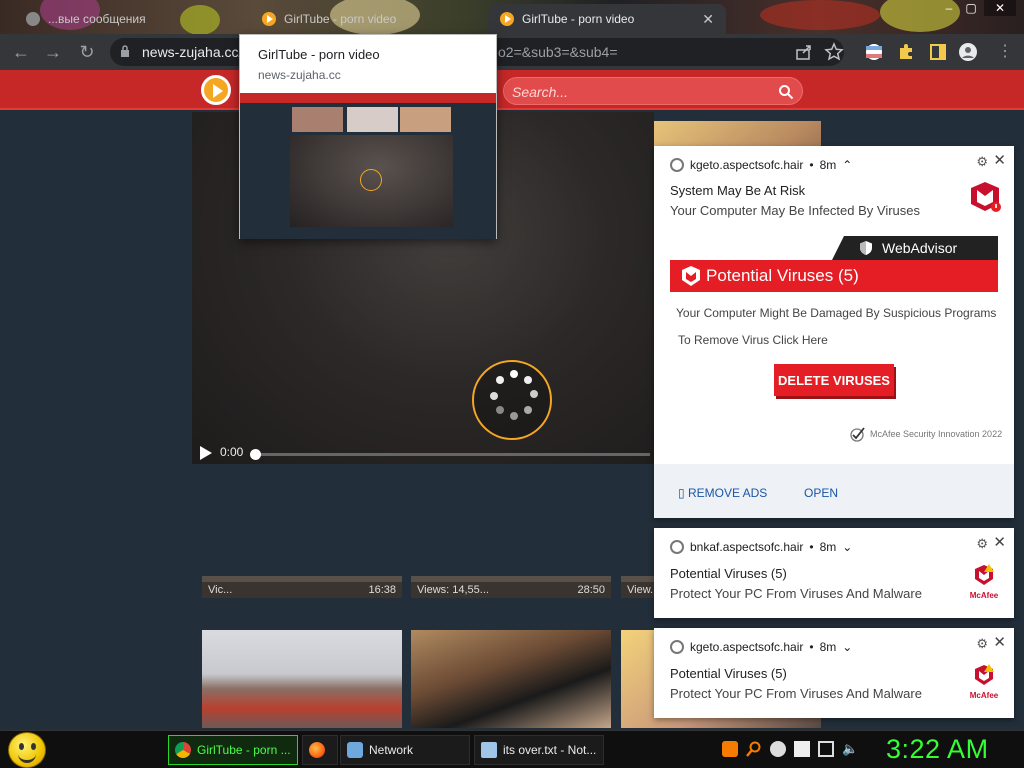 The width and height of the screenshot is (1024, 768). Describe the element at coordinates (874, 52) in the screenshot. I see `vpn-flag-icon` at that location.